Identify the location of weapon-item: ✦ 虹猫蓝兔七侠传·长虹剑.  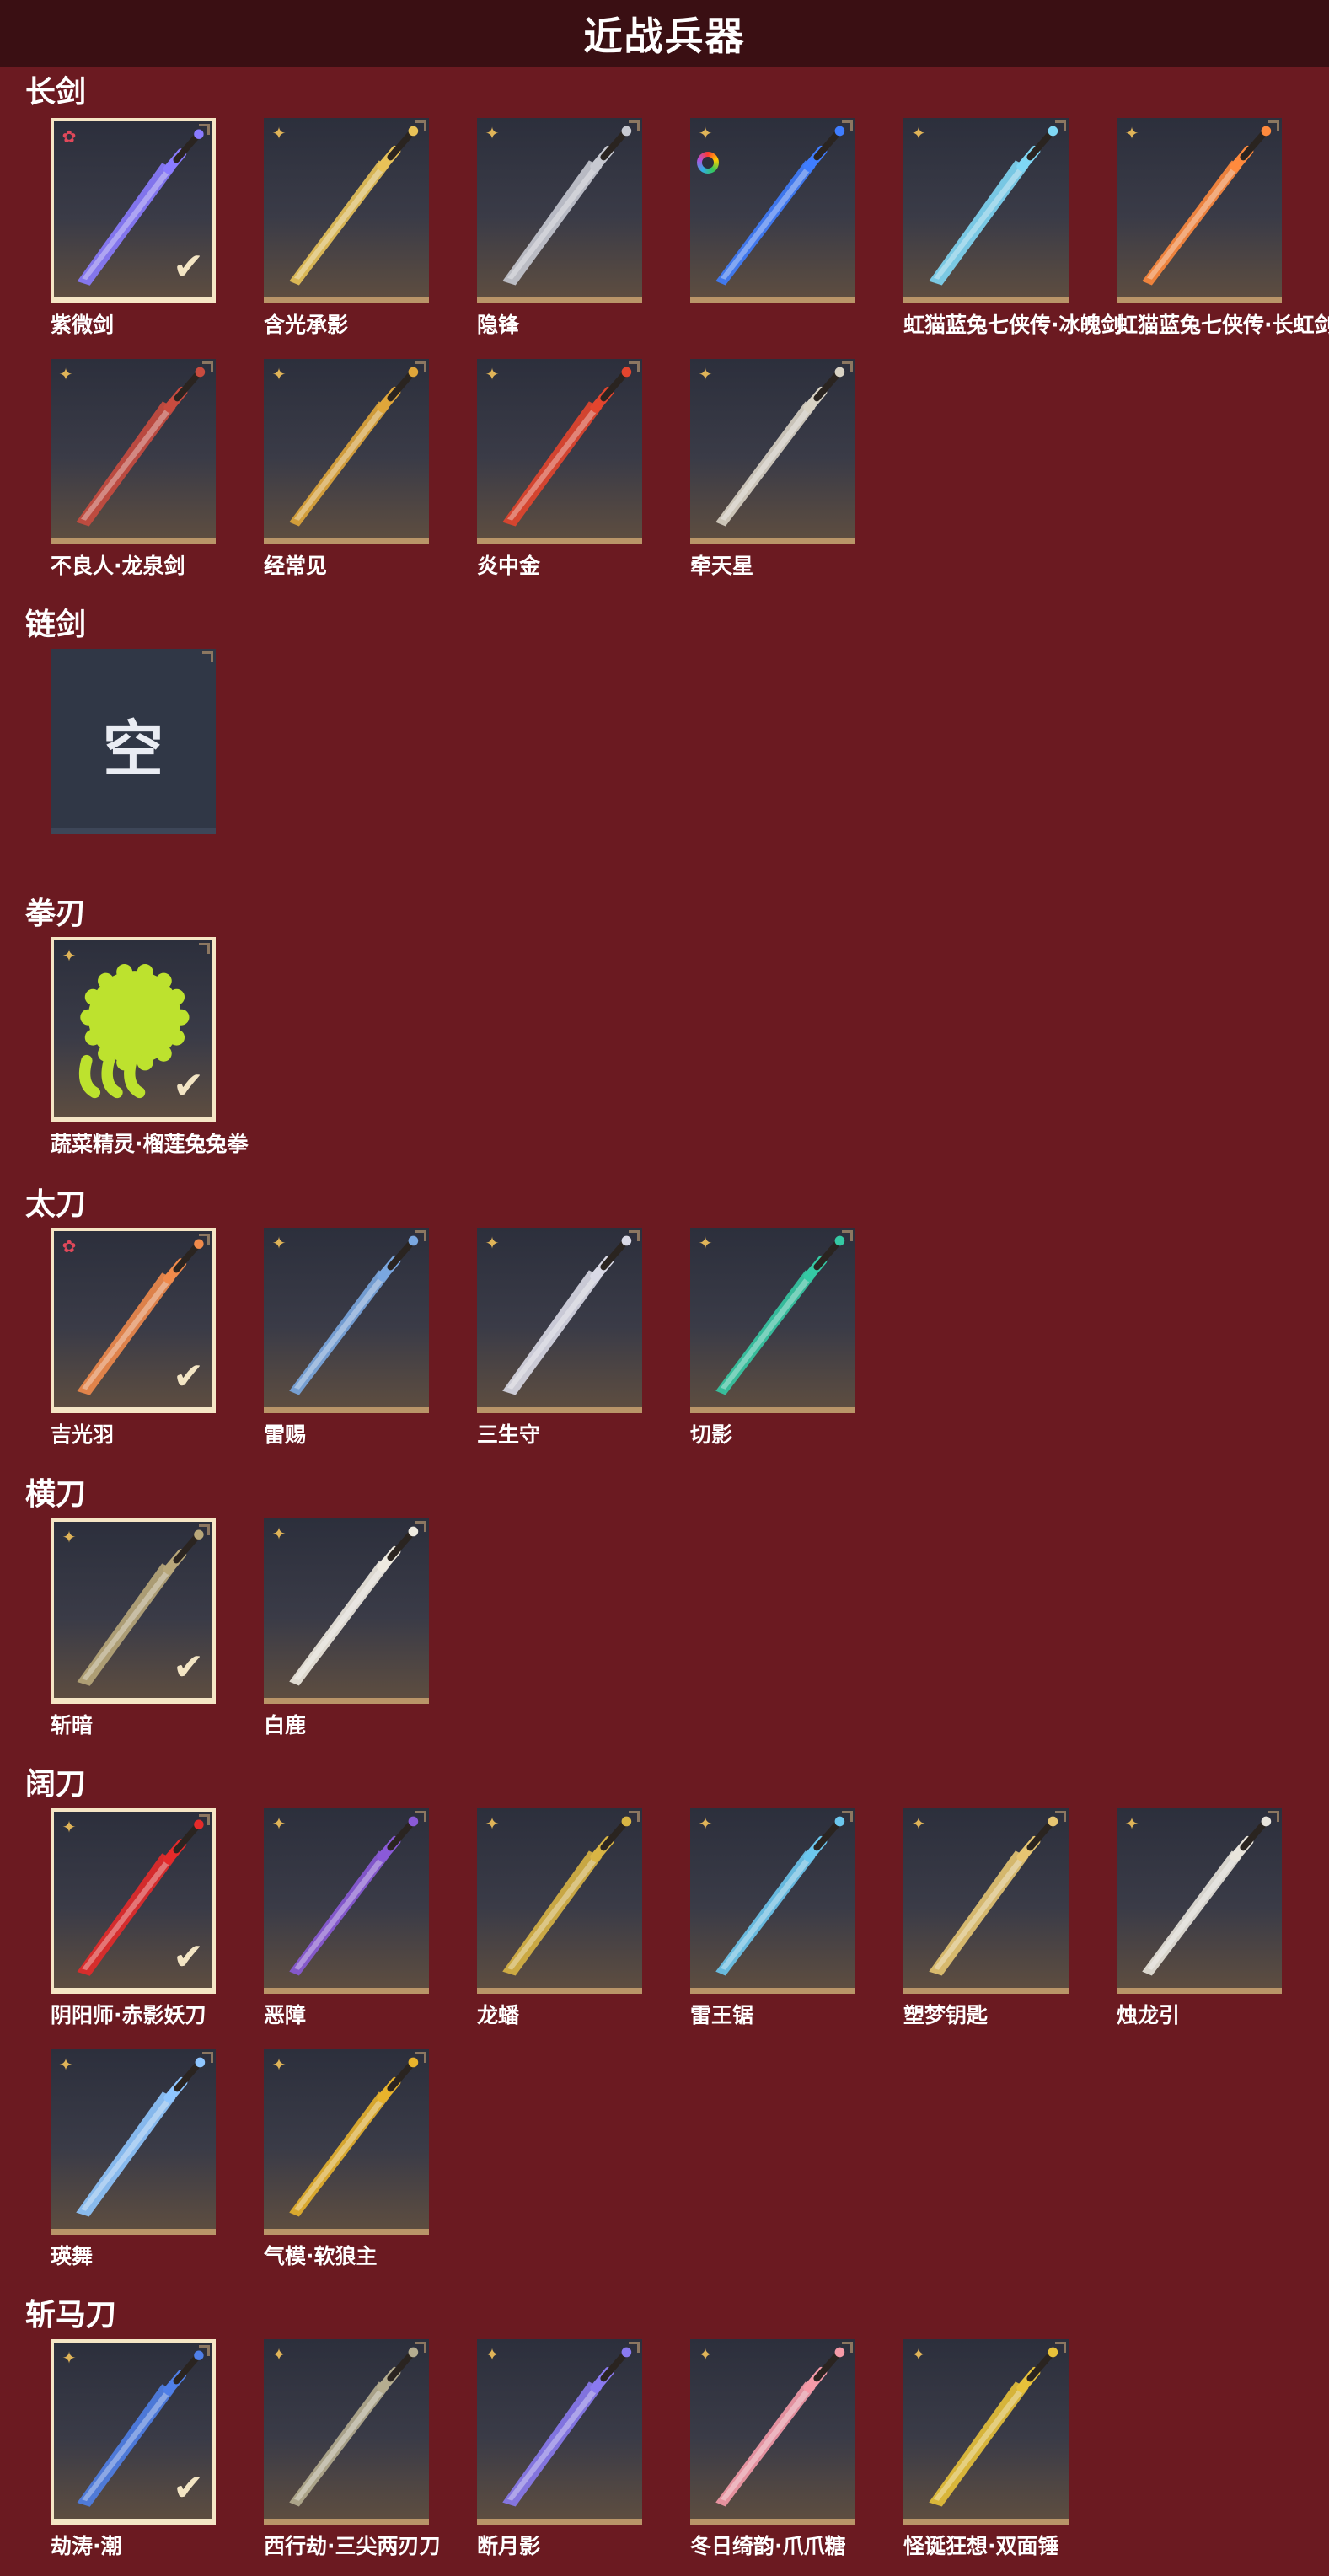
(1223, 229).